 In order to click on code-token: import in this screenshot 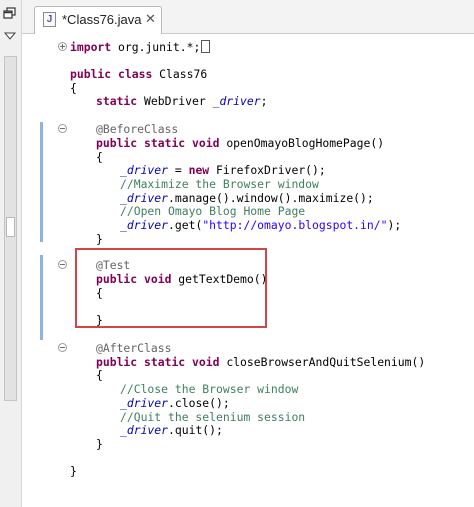, I will do `click(91, 47)`.